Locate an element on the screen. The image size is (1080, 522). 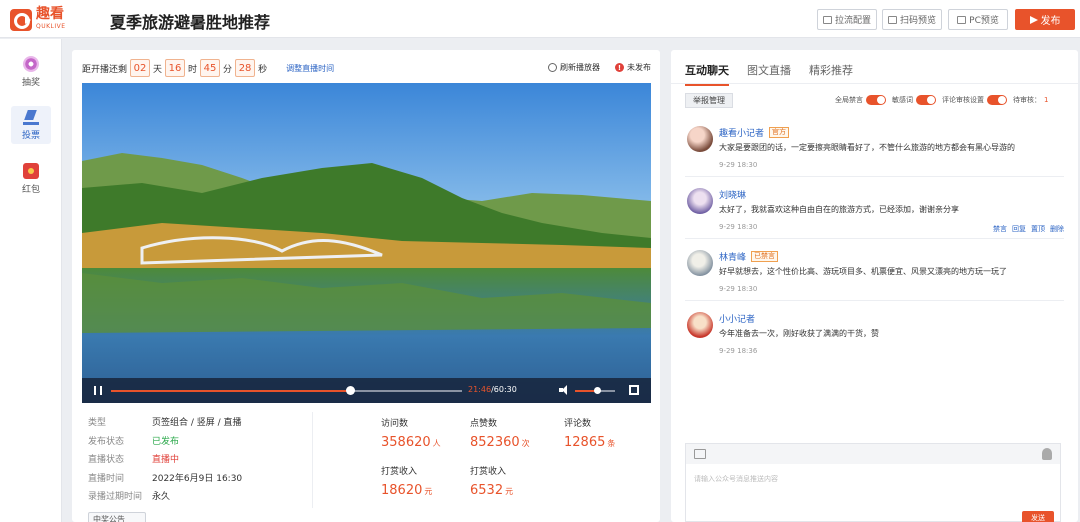
alert-icon: ! is located at coordinates (619, 67).